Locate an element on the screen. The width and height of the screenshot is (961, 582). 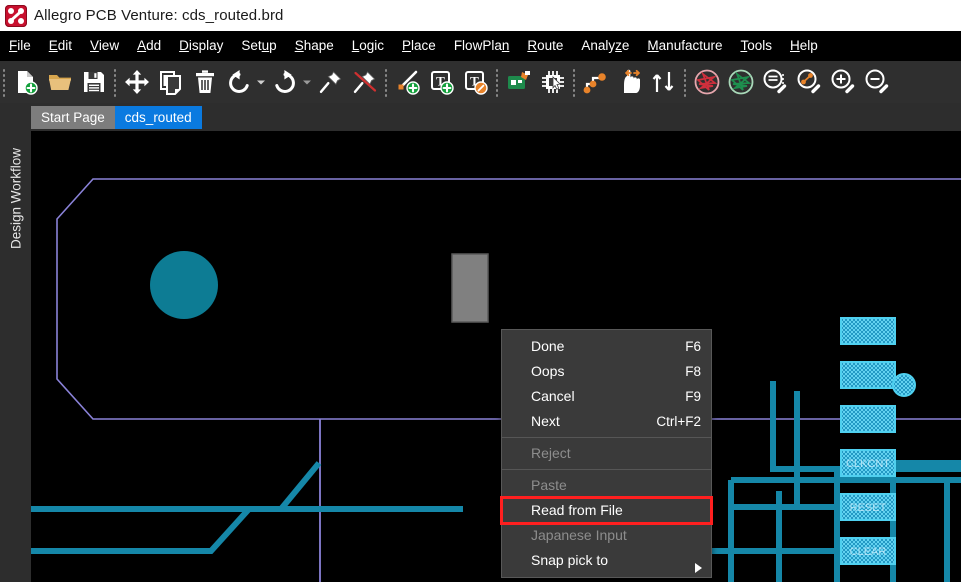
add-connect-icon is located at coordinates (596, 82).